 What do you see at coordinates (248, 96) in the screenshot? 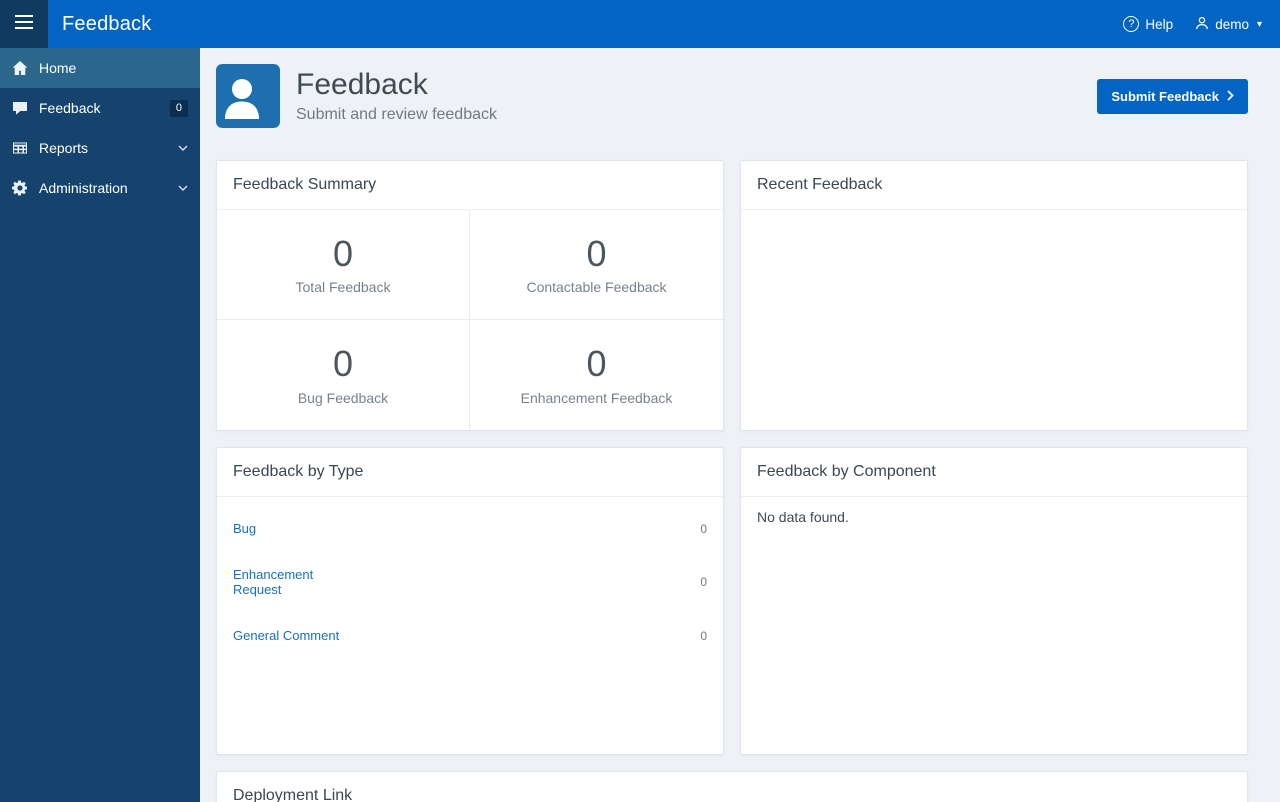
I see `app-icon` at bounding box center [248, 96].